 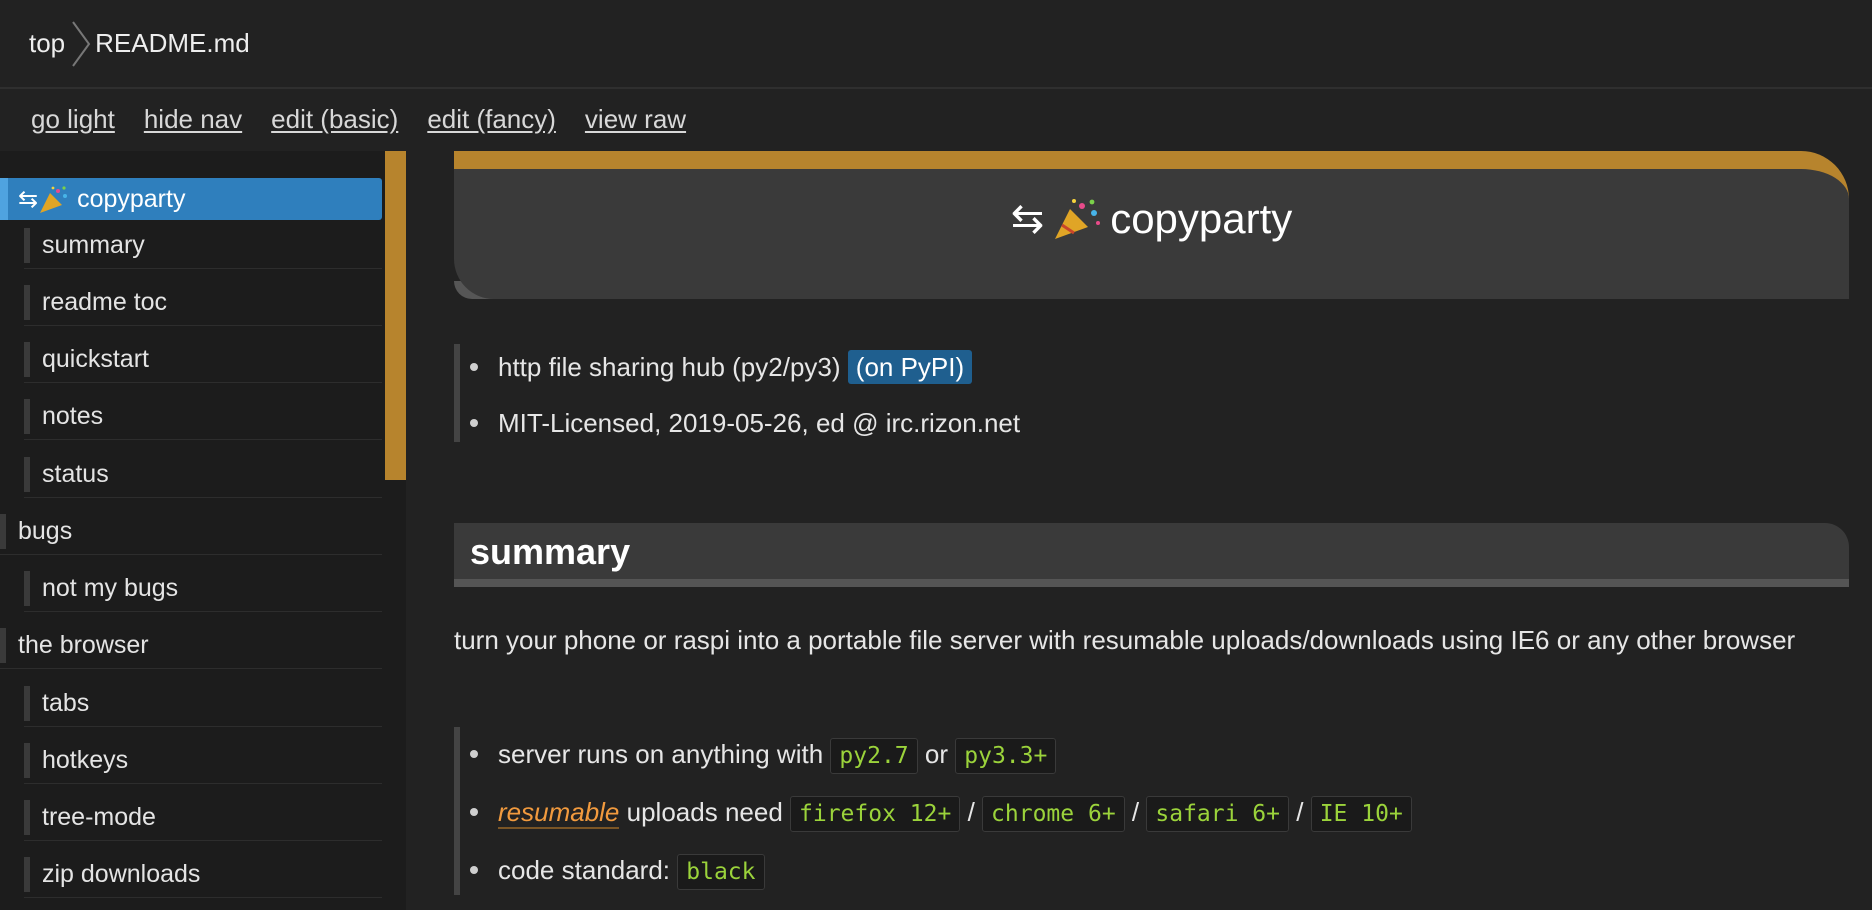 I want to click on page-title-text: copyparty, so click(x=1201, y=218).